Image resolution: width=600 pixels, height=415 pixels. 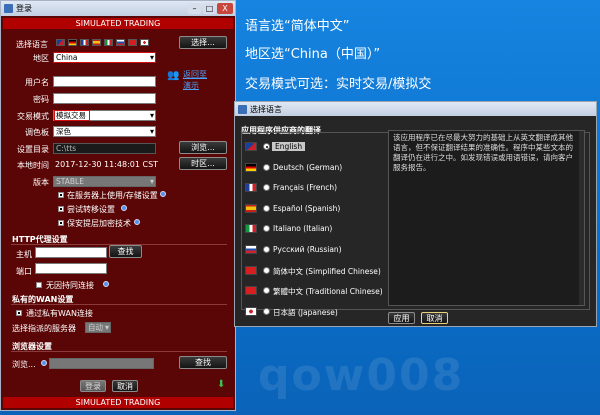 I want to click on flag-france-icon, so click(x=84, y=42).